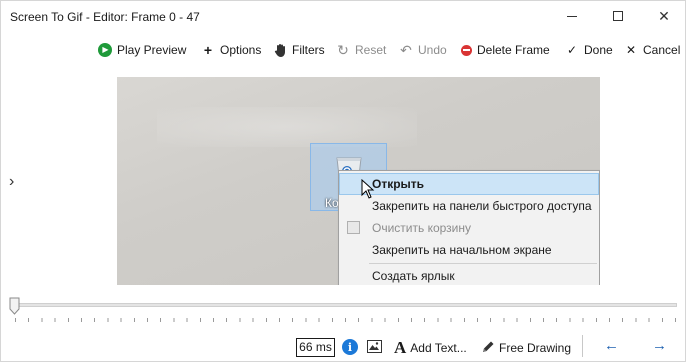  What do you see at coordinates (374, 346) in the screenshot?
I see `image-icon` at bounding box center [374, 346].